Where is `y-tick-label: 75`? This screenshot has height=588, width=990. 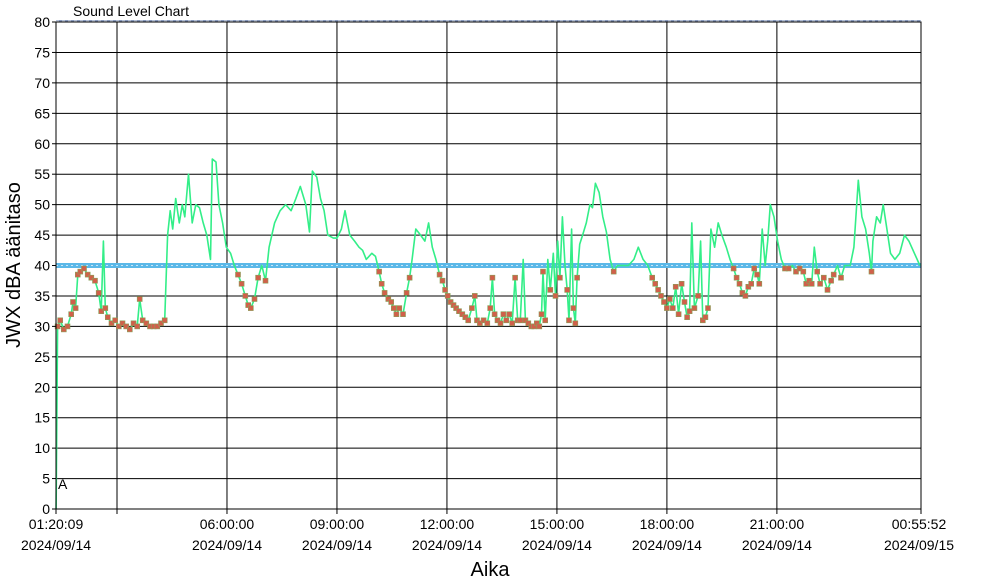 y-tick-label: 75 is located at coordinates (42, 52).